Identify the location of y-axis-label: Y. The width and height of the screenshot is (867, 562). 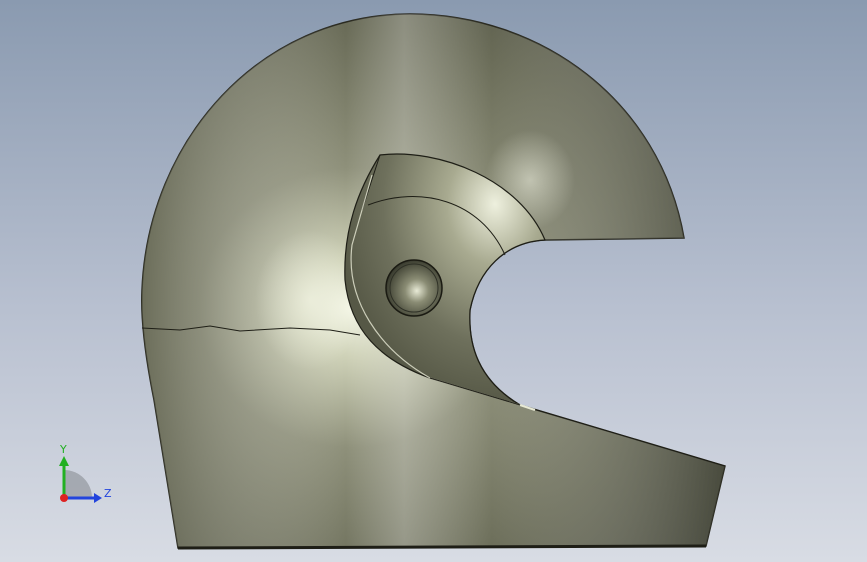
(63, 449).